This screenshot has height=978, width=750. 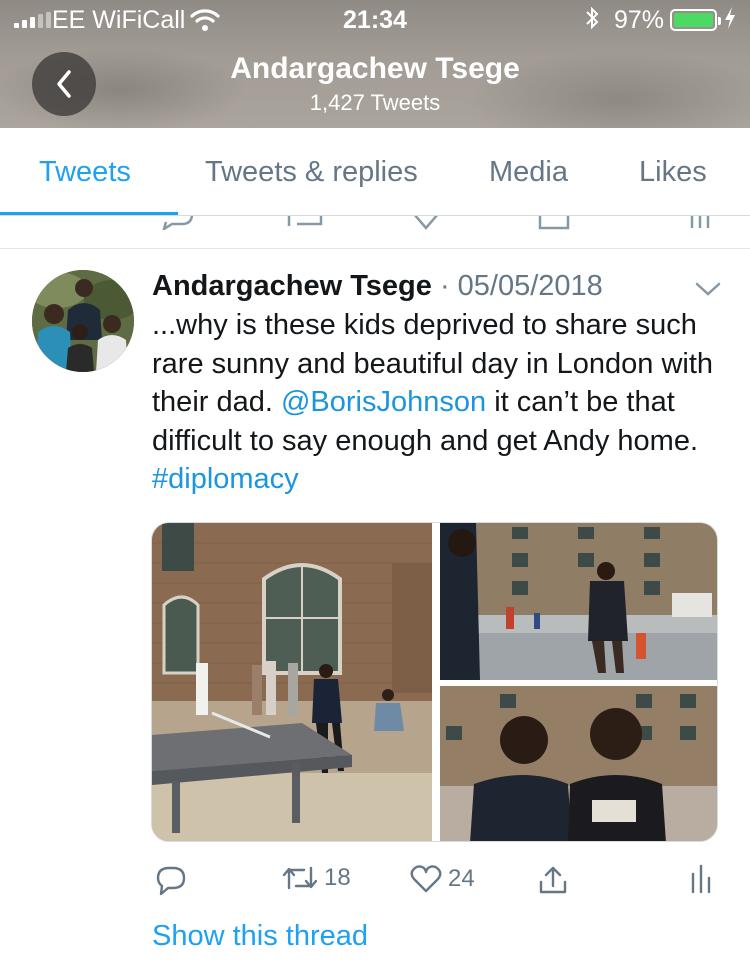 What do you see at coordinates (383, 402) in the screenshot?
I see `mention-link: @BorisJohnson` at bounding box center [383, 402].